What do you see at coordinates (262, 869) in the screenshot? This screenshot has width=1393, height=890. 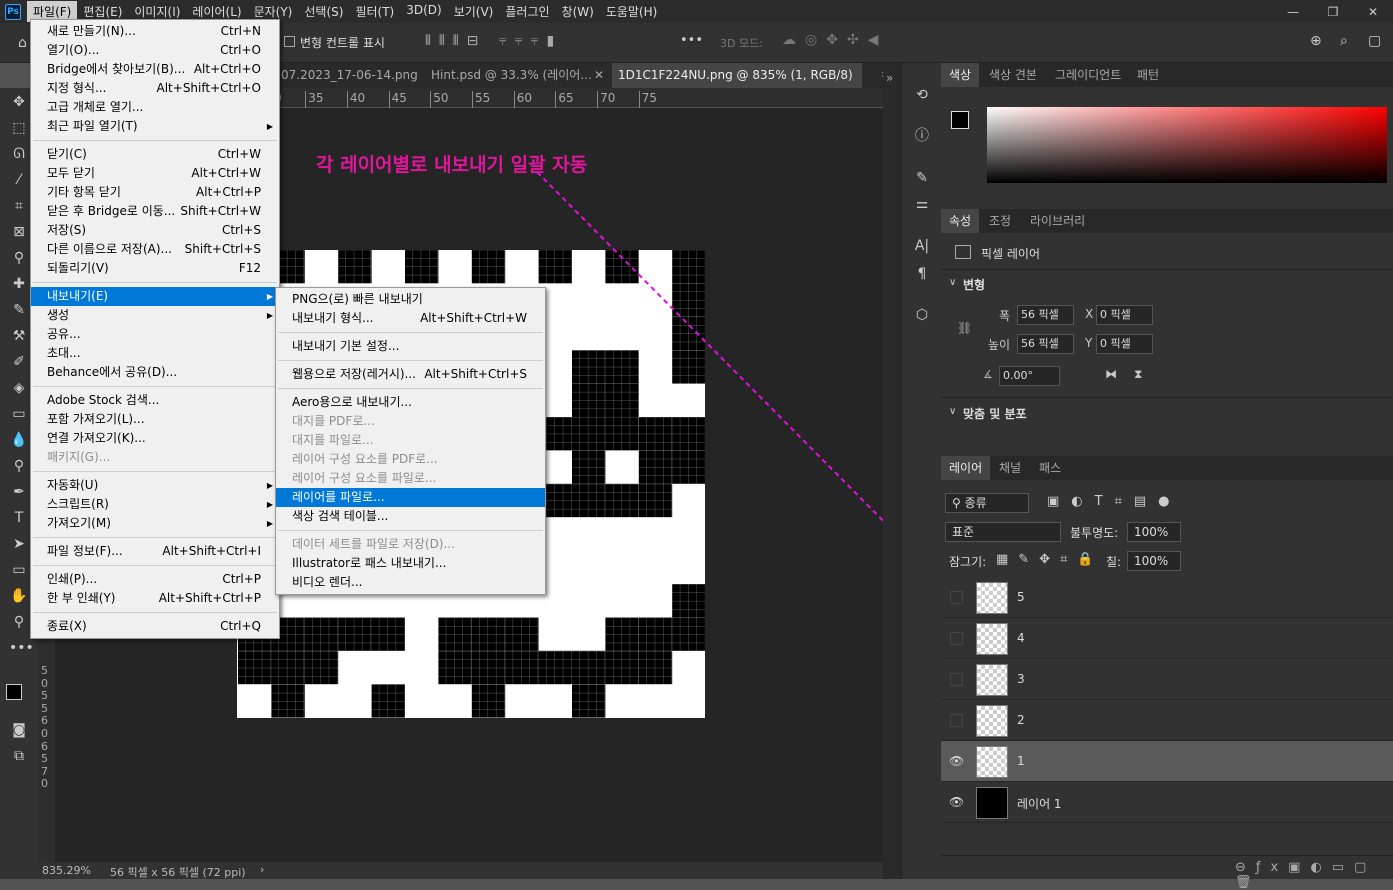 I see `status-arrow-icon: ›` at bounding box center [262, 869].